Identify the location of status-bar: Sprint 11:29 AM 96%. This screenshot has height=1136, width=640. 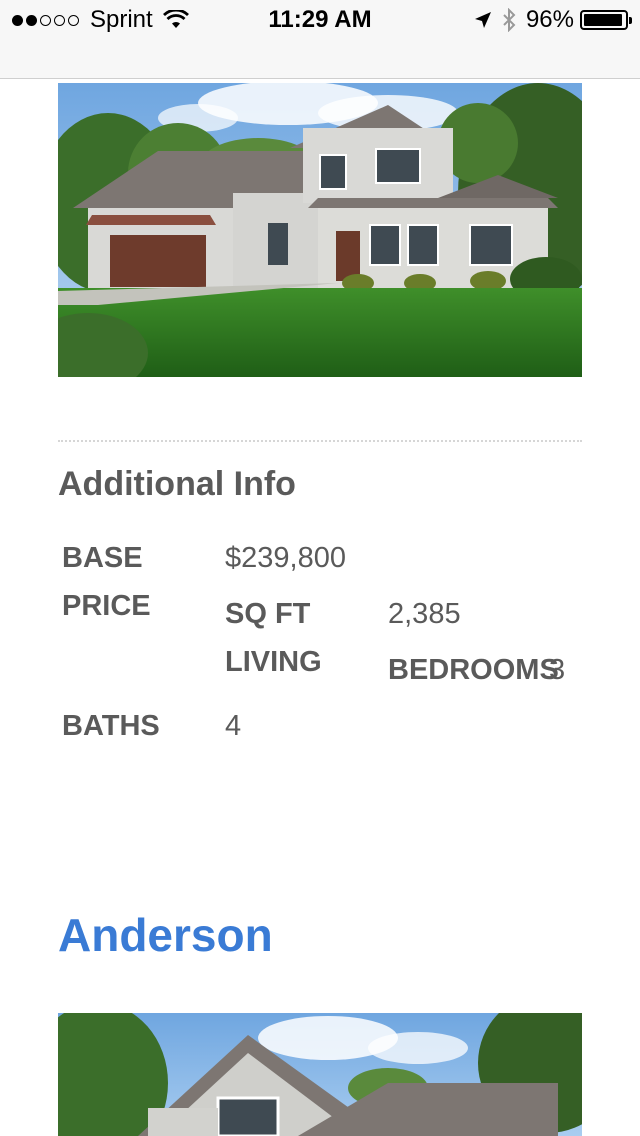
(320, 39).